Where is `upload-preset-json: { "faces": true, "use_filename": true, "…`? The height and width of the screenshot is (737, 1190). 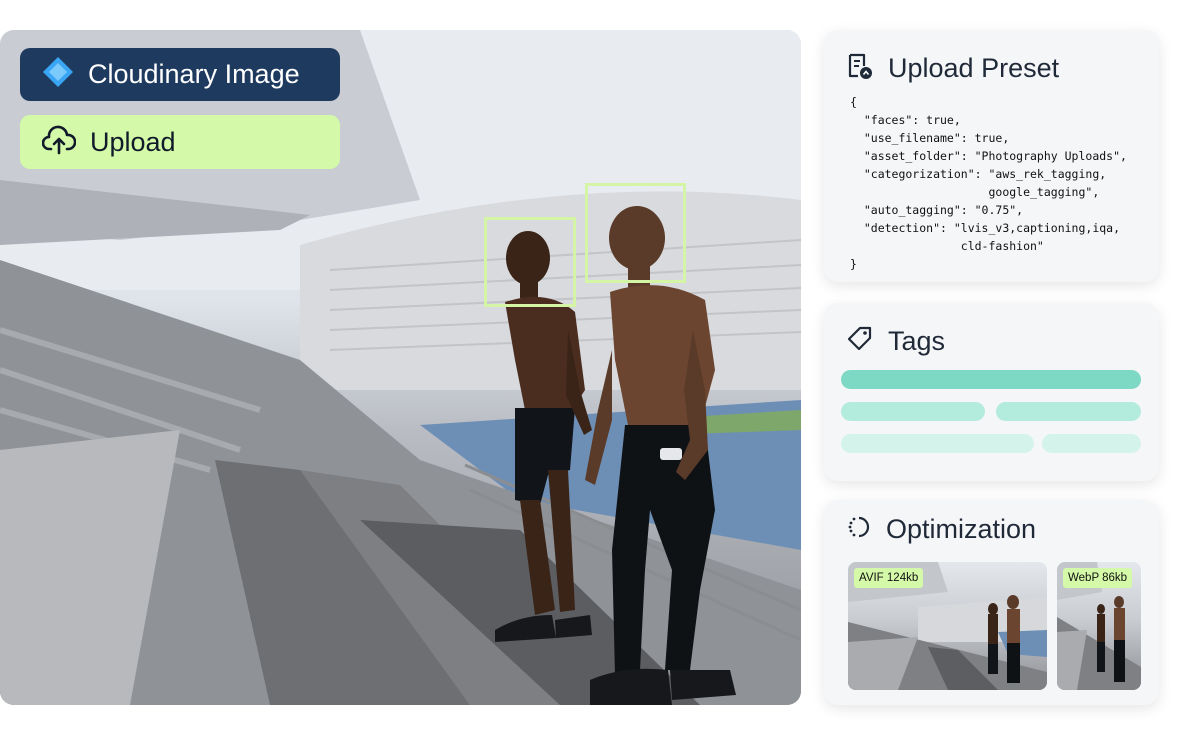
upload-preset-json: { "faces": true, "use_filename": true, "… is located at coordinates (988, 183).